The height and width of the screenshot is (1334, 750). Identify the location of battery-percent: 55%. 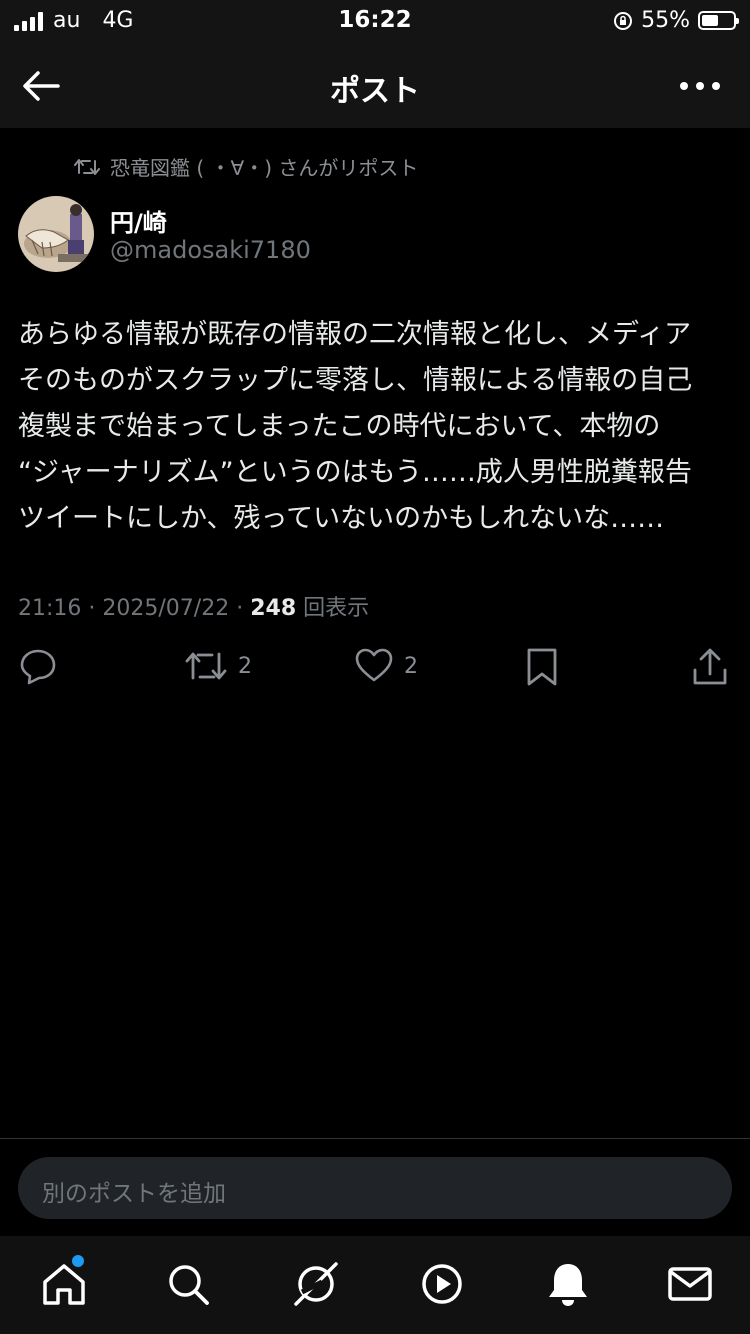
(665, 20).